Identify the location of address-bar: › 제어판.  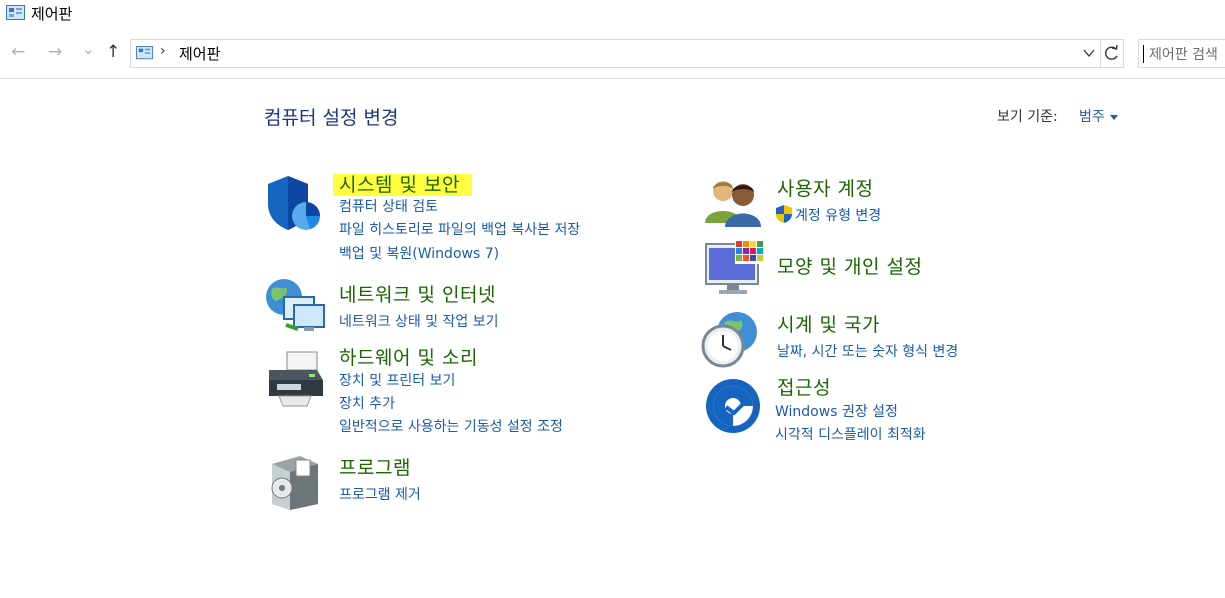
(615, 53).